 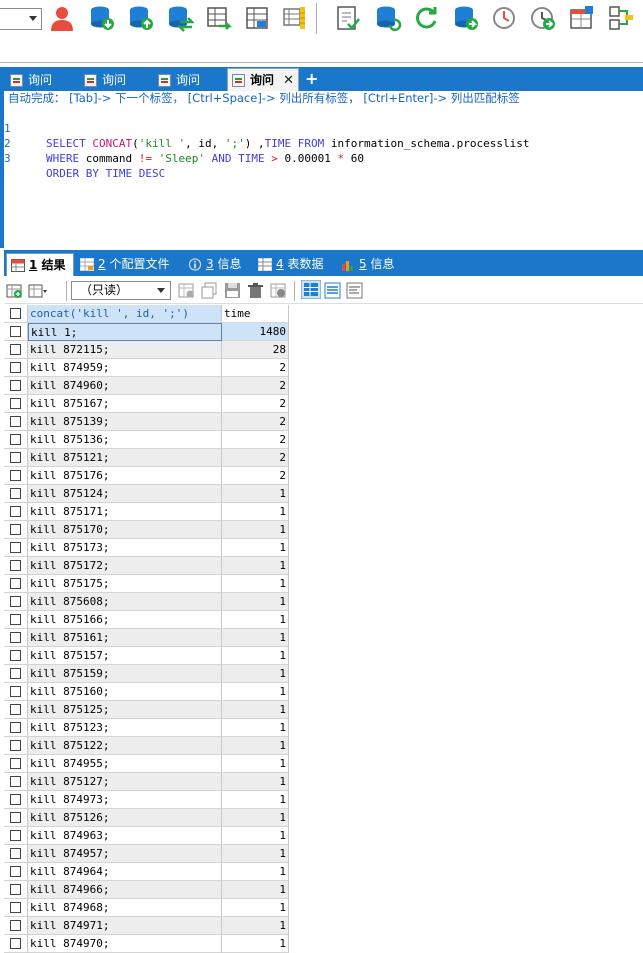 What do you see at coordinates (209, 290) in the screenshot?
I see `duplicate-row-icon` at bounding box center [209, 290].